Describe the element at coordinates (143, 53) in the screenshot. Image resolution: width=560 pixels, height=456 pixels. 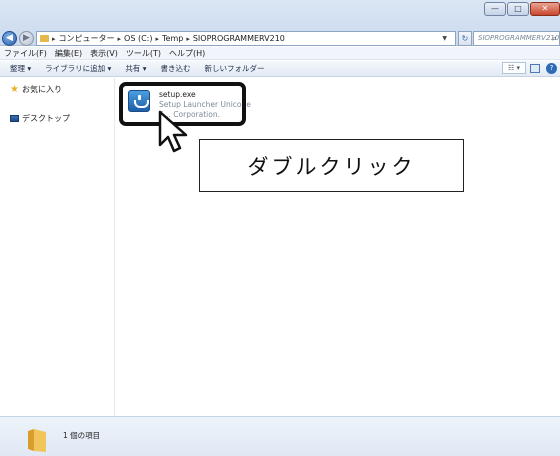
I see `menu-tools: ツール(T)` at that location.